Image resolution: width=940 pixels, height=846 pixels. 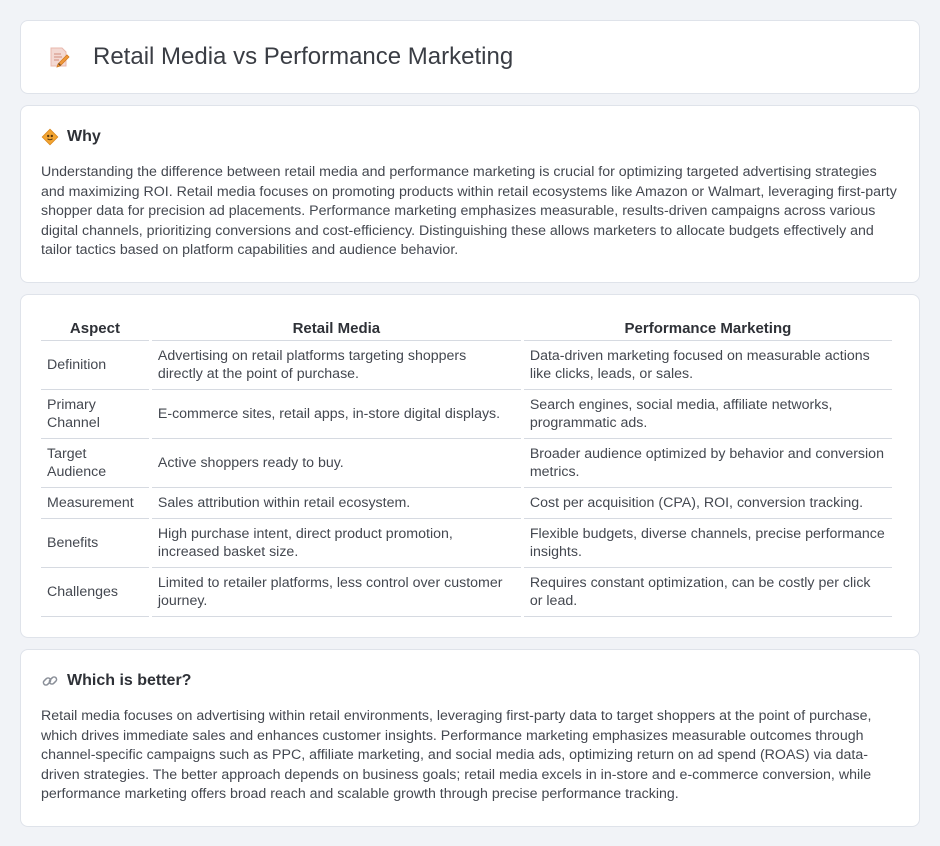 What do you see at coordinates (129, 680) in the screenshot?
I see `which-is-better-title: Which is better?` at bounding box center [129, 680].